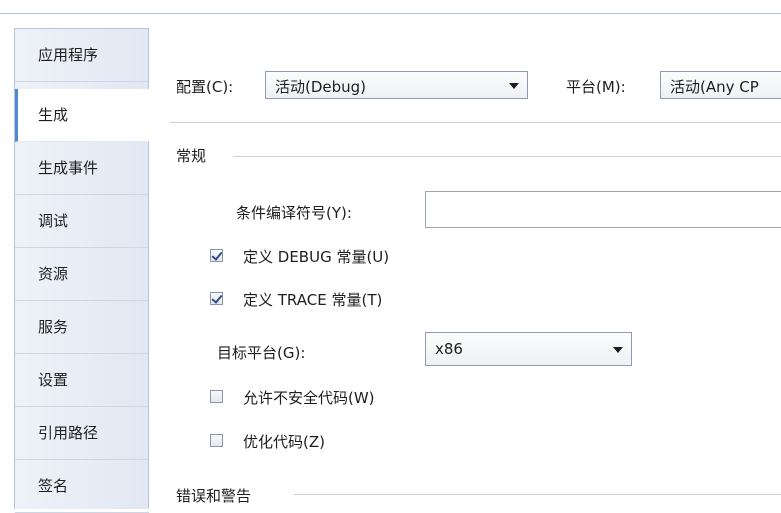  I want to click on tab-label: 应用程序, so click(68, 55).